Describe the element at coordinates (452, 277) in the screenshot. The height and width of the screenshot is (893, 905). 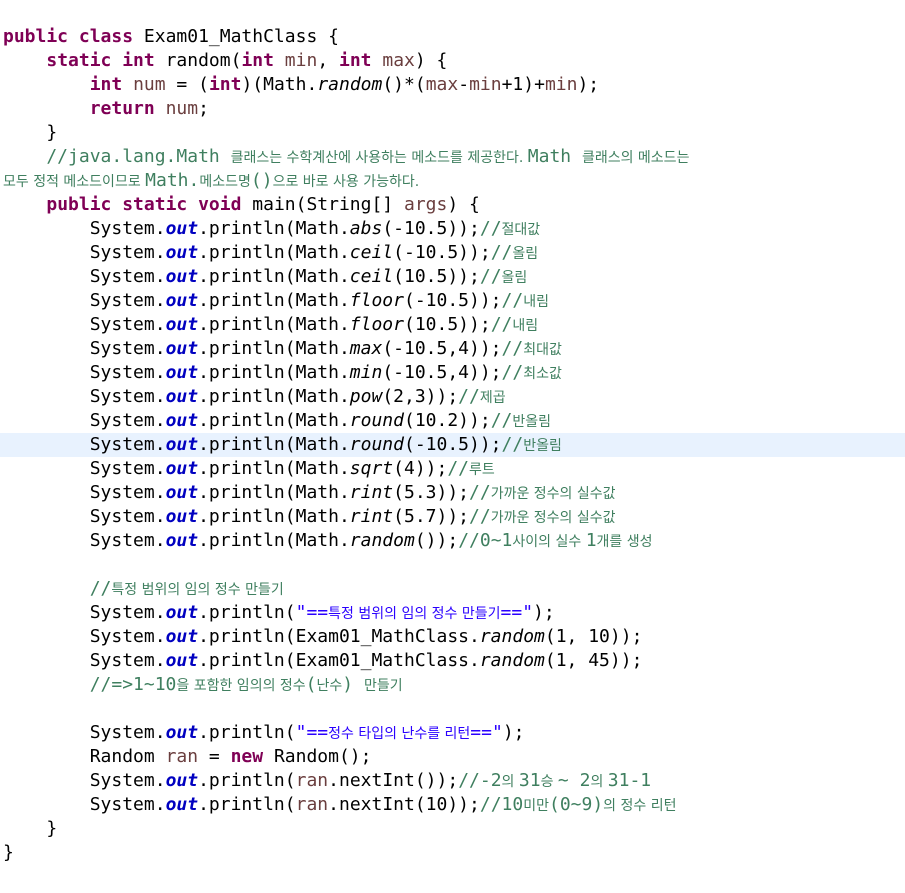
I see `code-line: System.out.println(Math.ceil(10.5));//올림` at that location.